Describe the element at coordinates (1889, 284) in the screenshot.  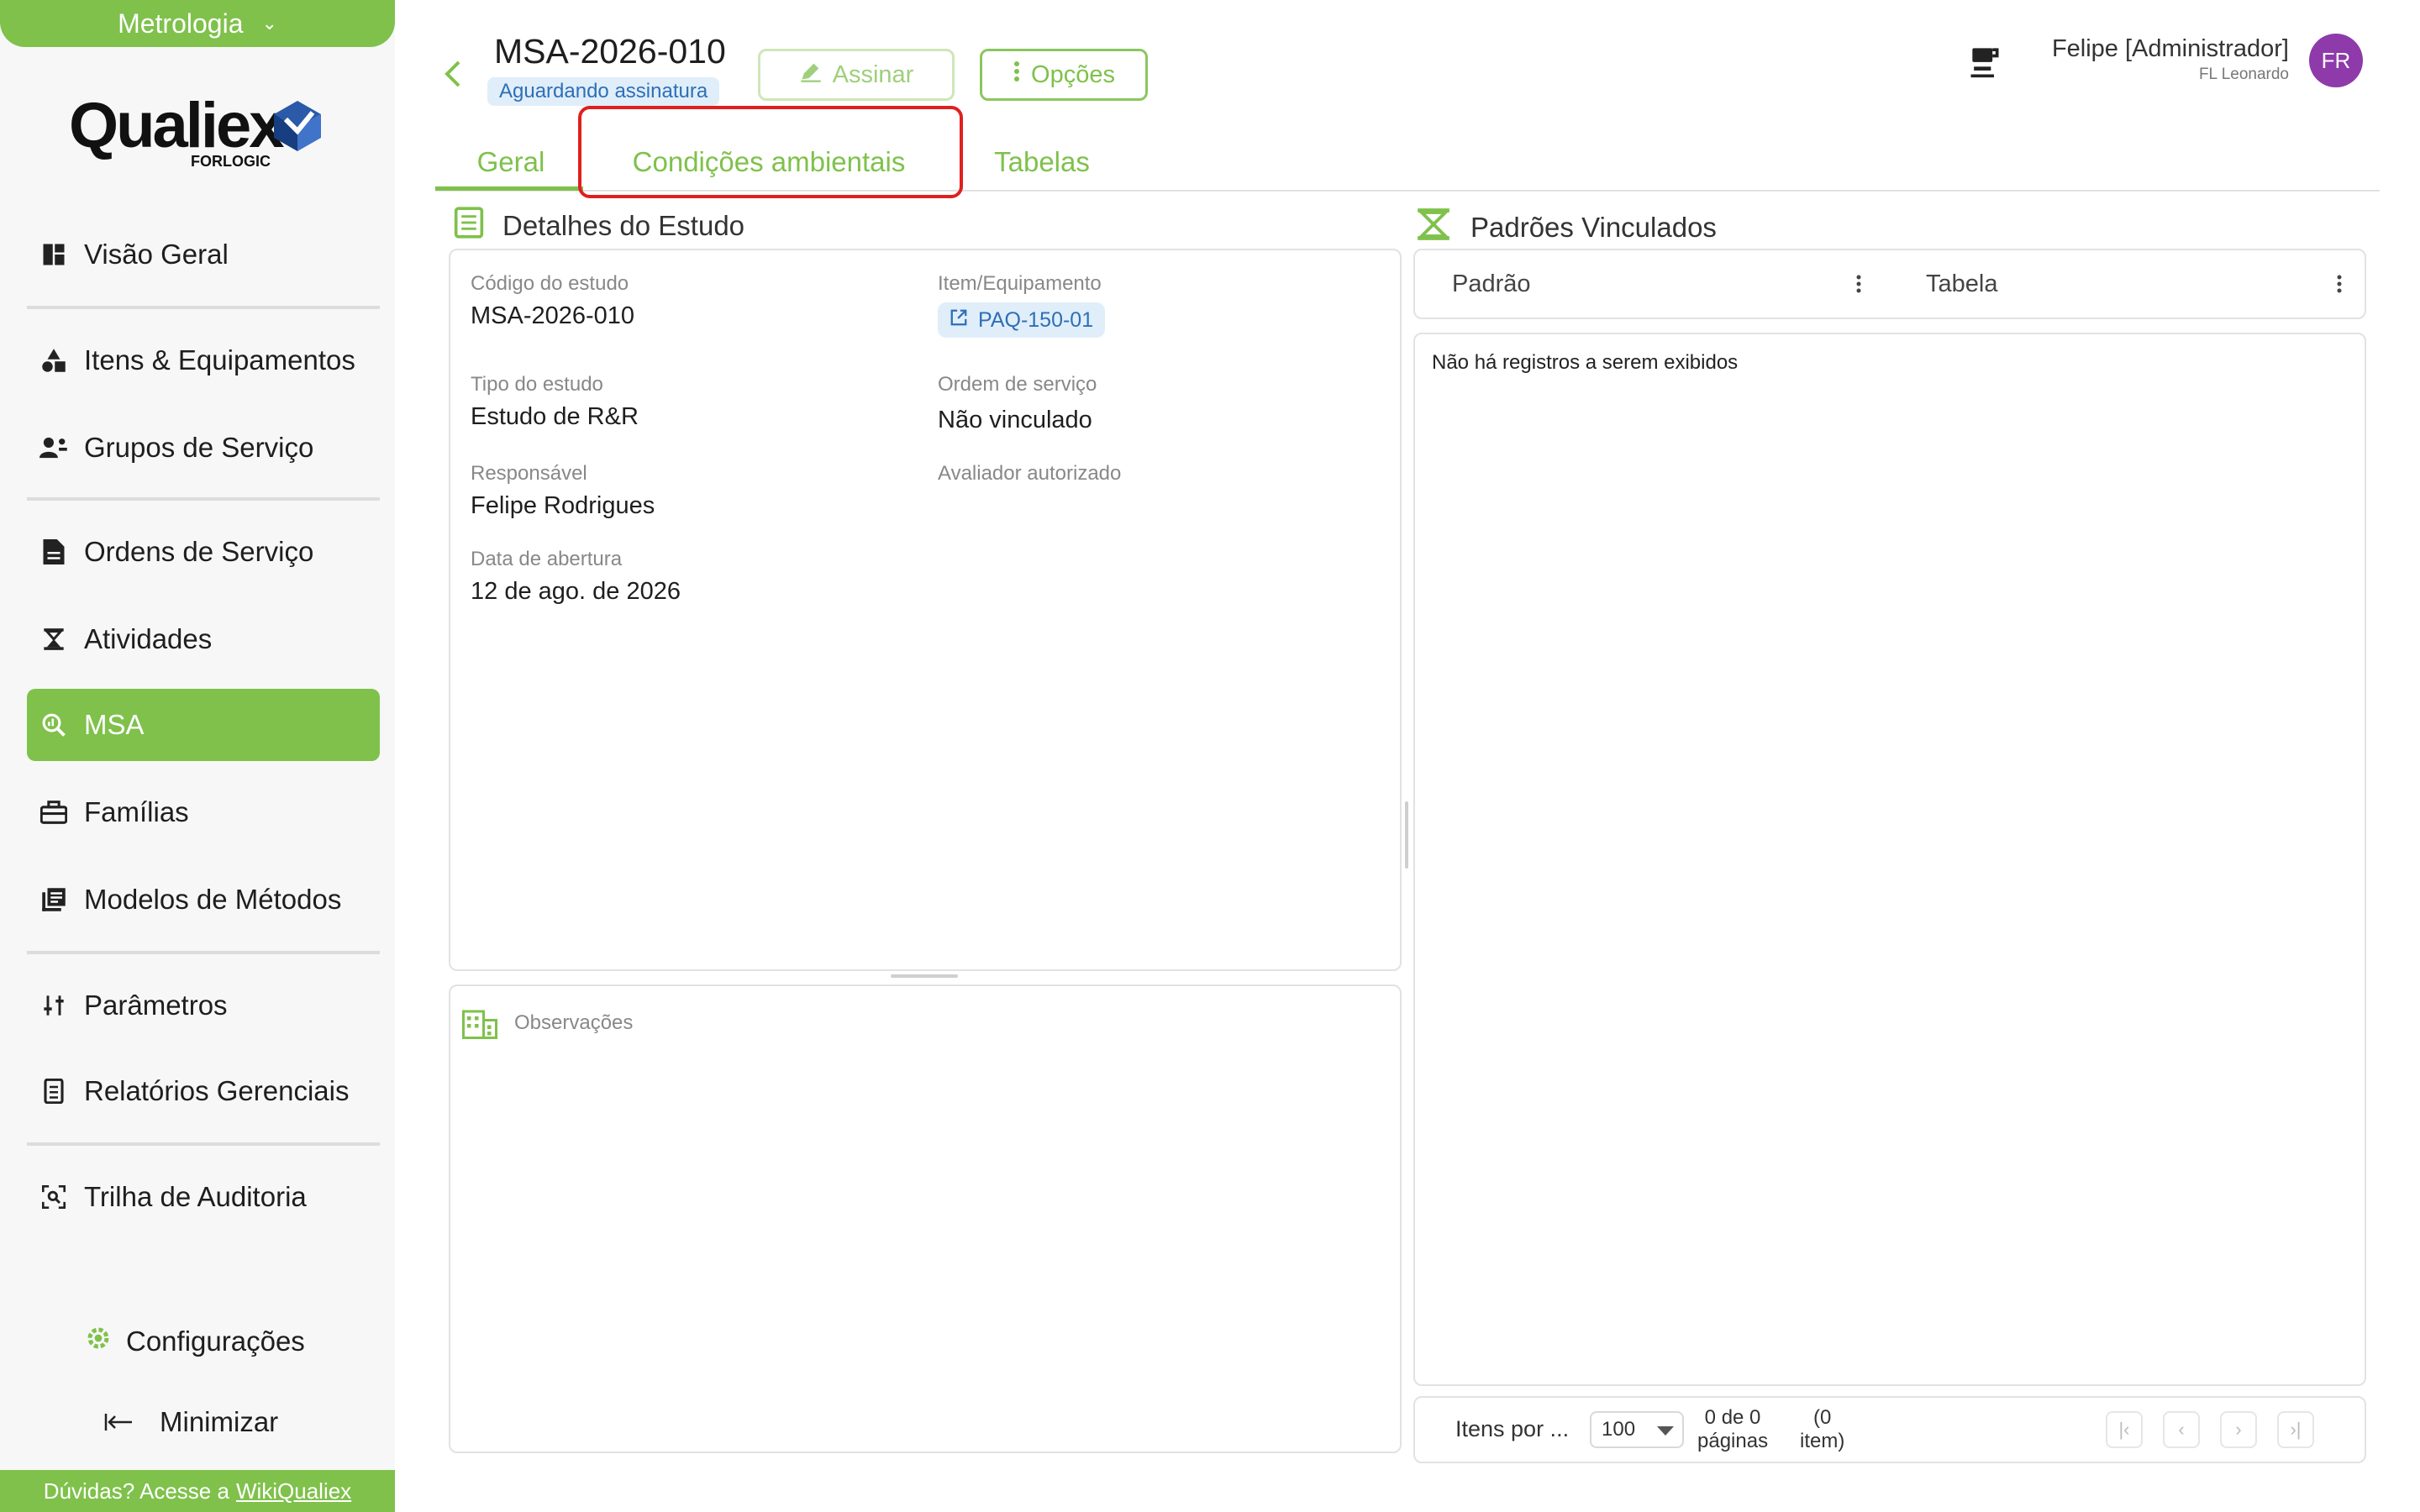
I see `grid-header: Padrão Tabela` at that location.